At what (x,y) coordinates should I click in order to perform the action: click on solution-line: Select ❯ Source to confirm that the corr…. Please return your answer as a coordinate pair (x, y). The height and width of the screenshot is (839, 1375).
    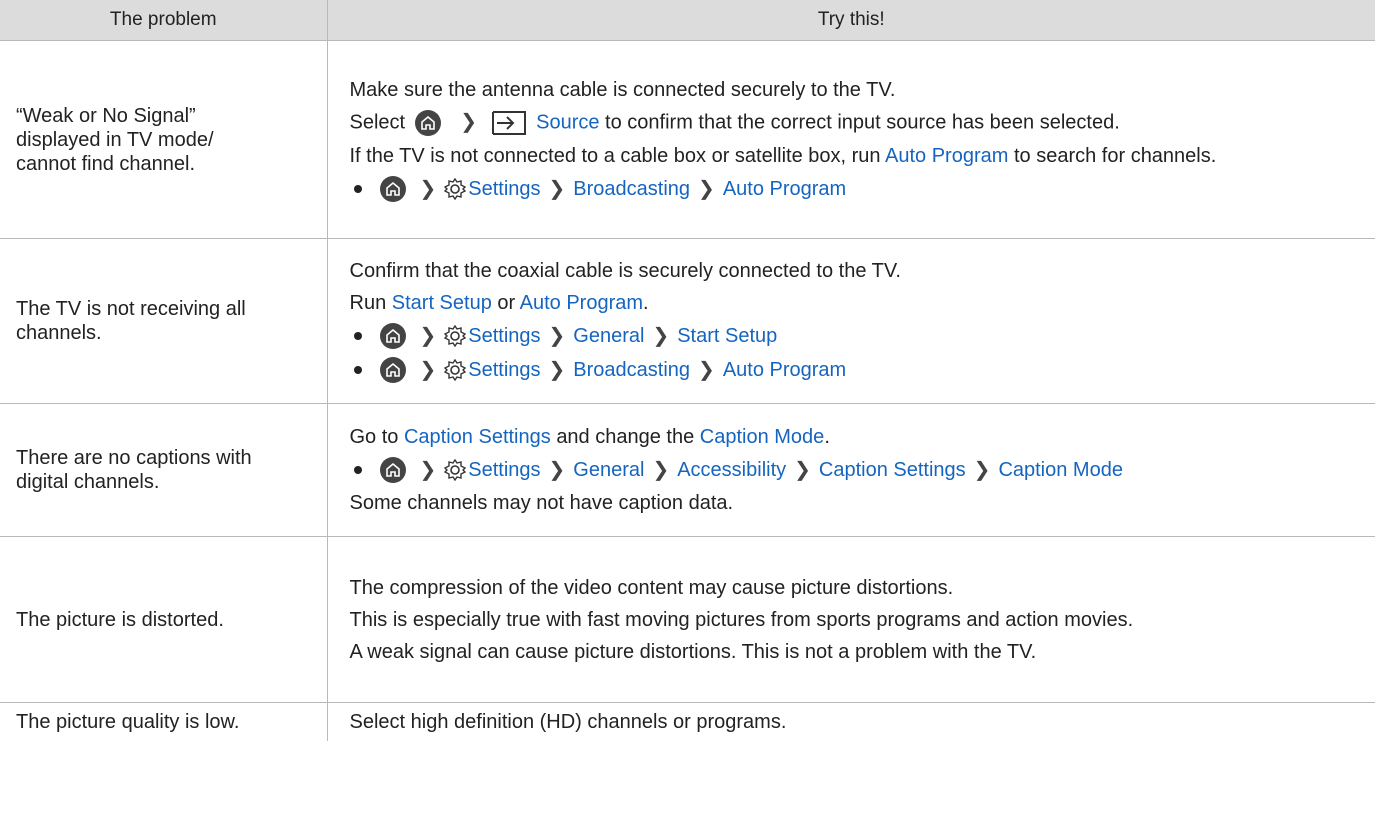
    Looking at the image, I should click on (856, 123).